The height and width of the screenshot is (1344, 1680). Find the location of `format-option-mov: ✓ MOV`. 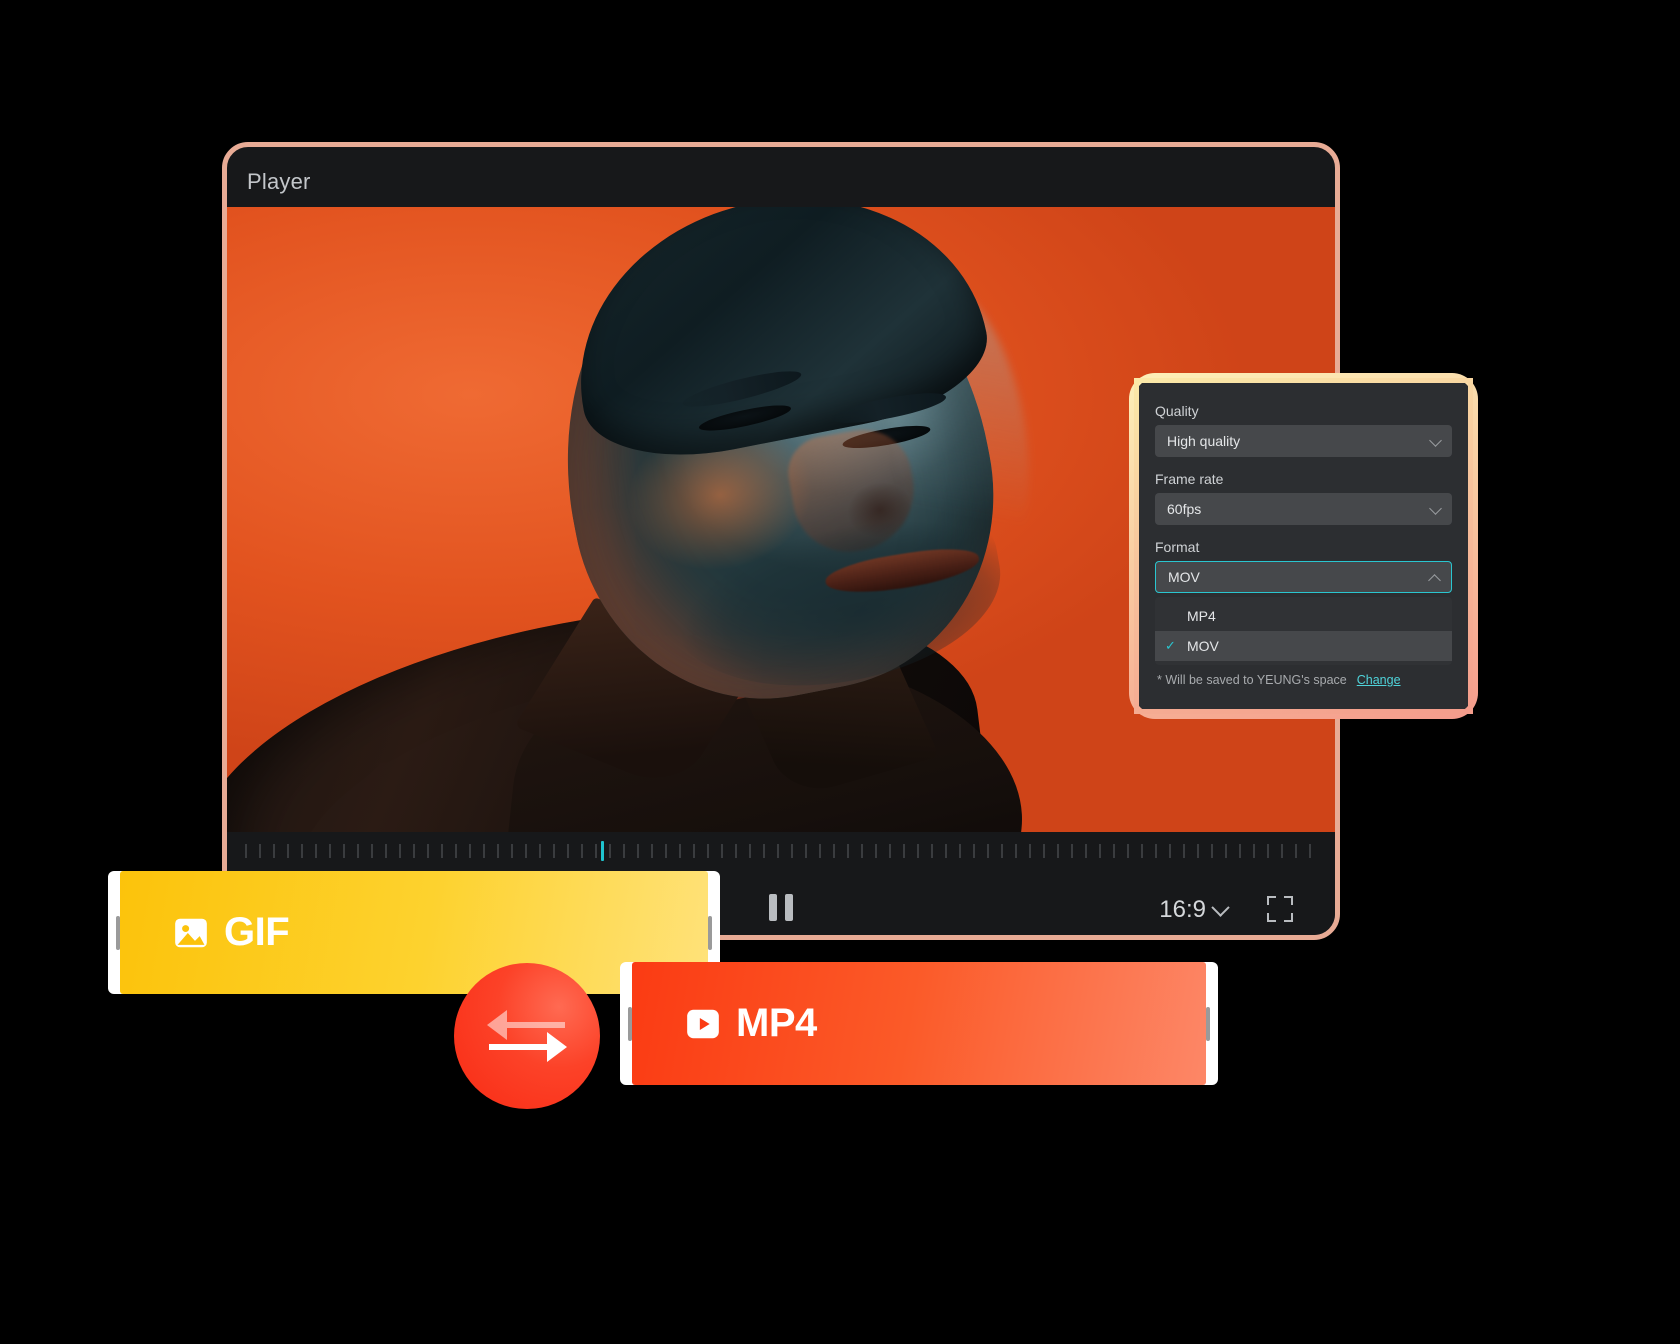

format-option-mov: ✓ MOV is located at coordinates (1303, 646).